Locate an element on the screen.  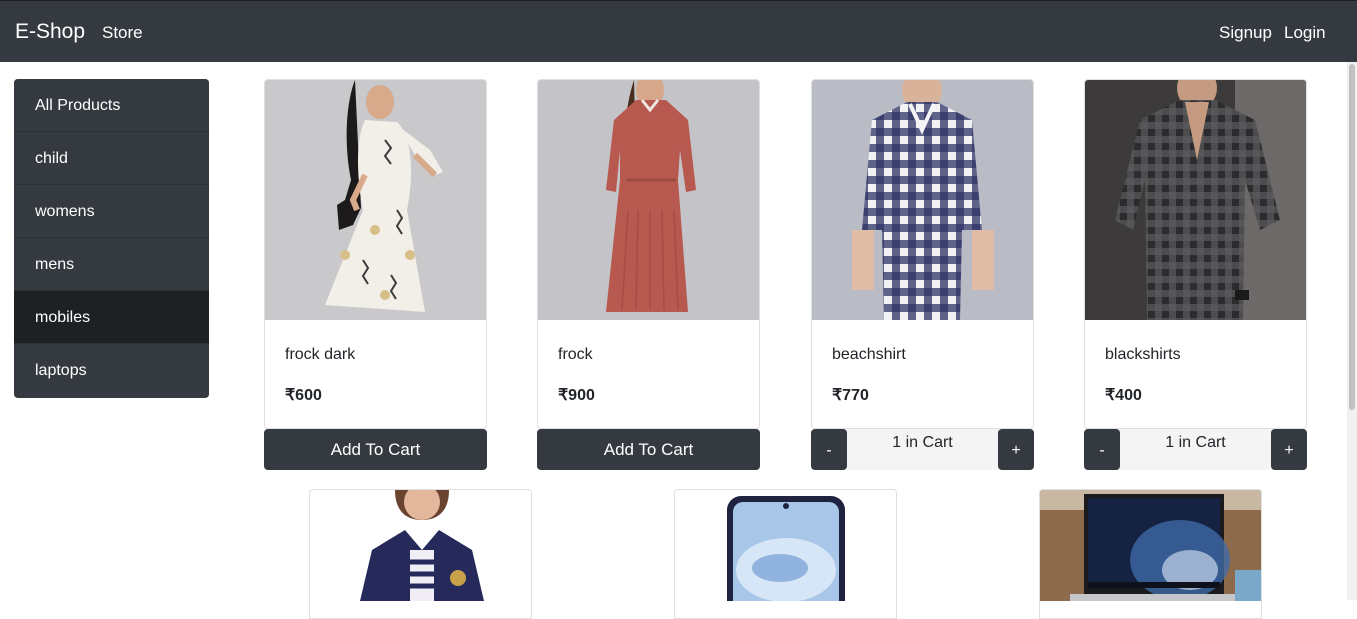
product-card: frock ₹900 is located at coordinates (648, 254).